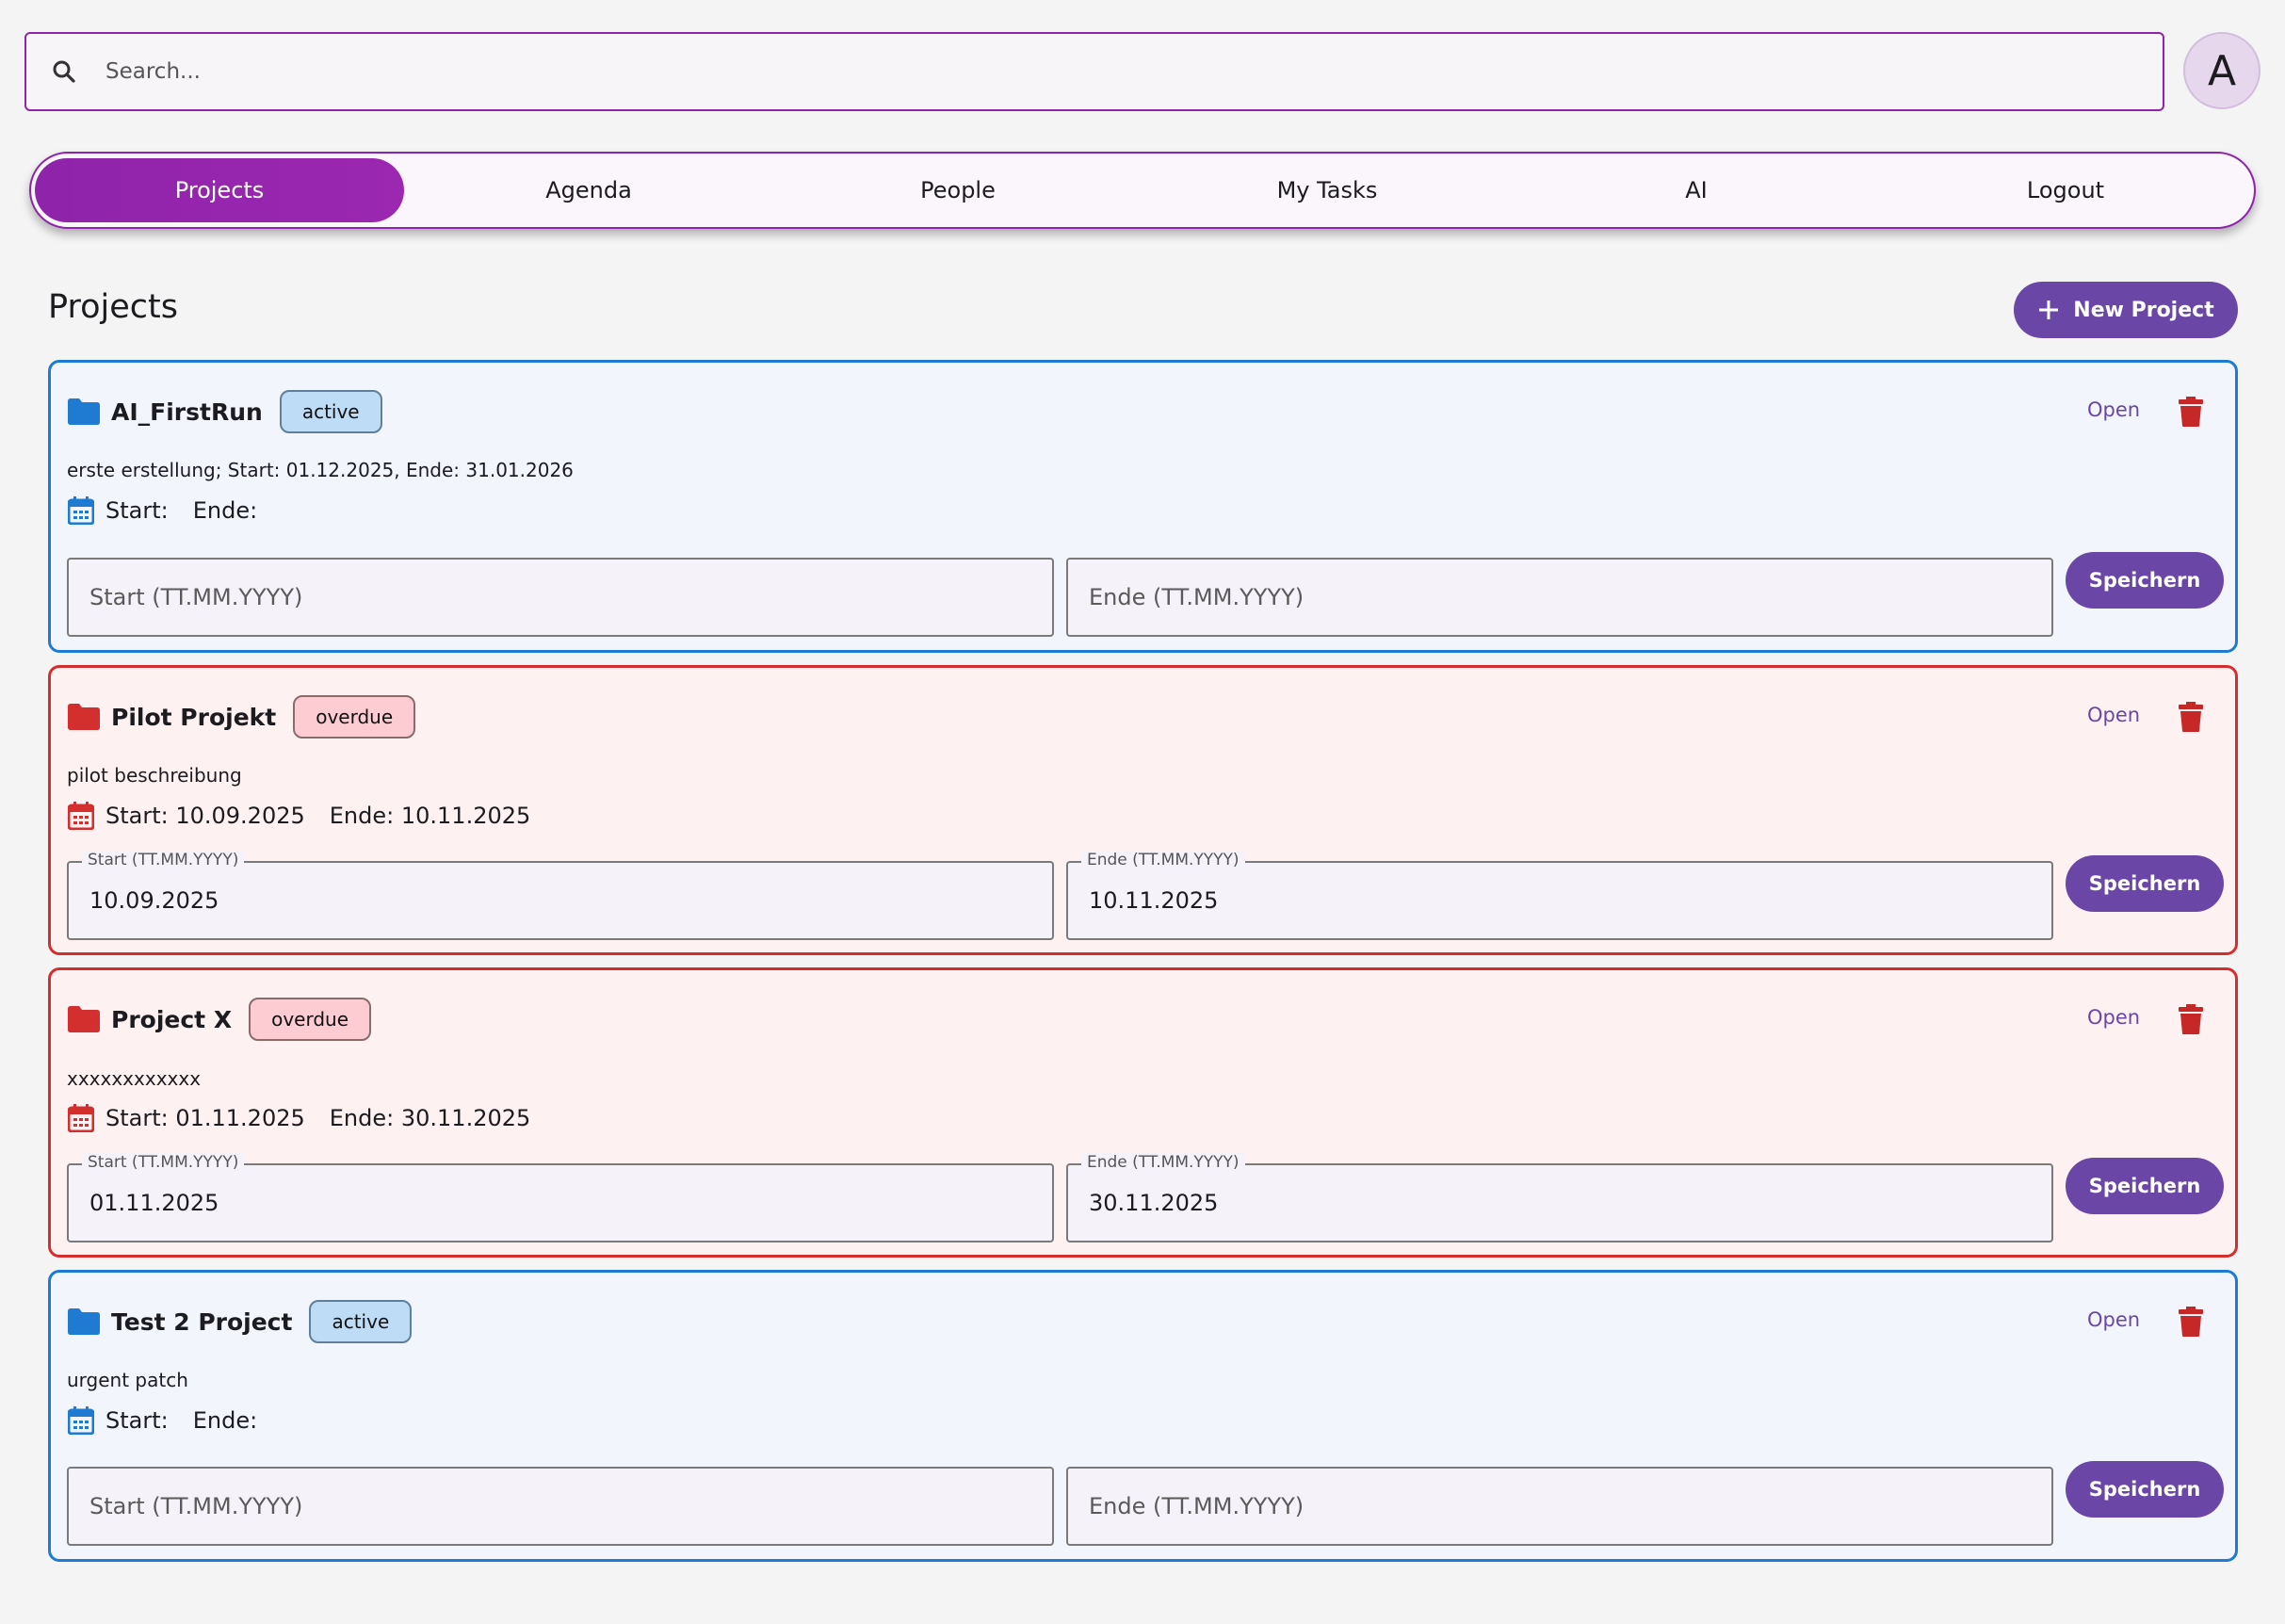 This screenshot has height=1624, width=2285. I want to click on project-description: xxxxxxxxxxxx, so click(134, 1079).